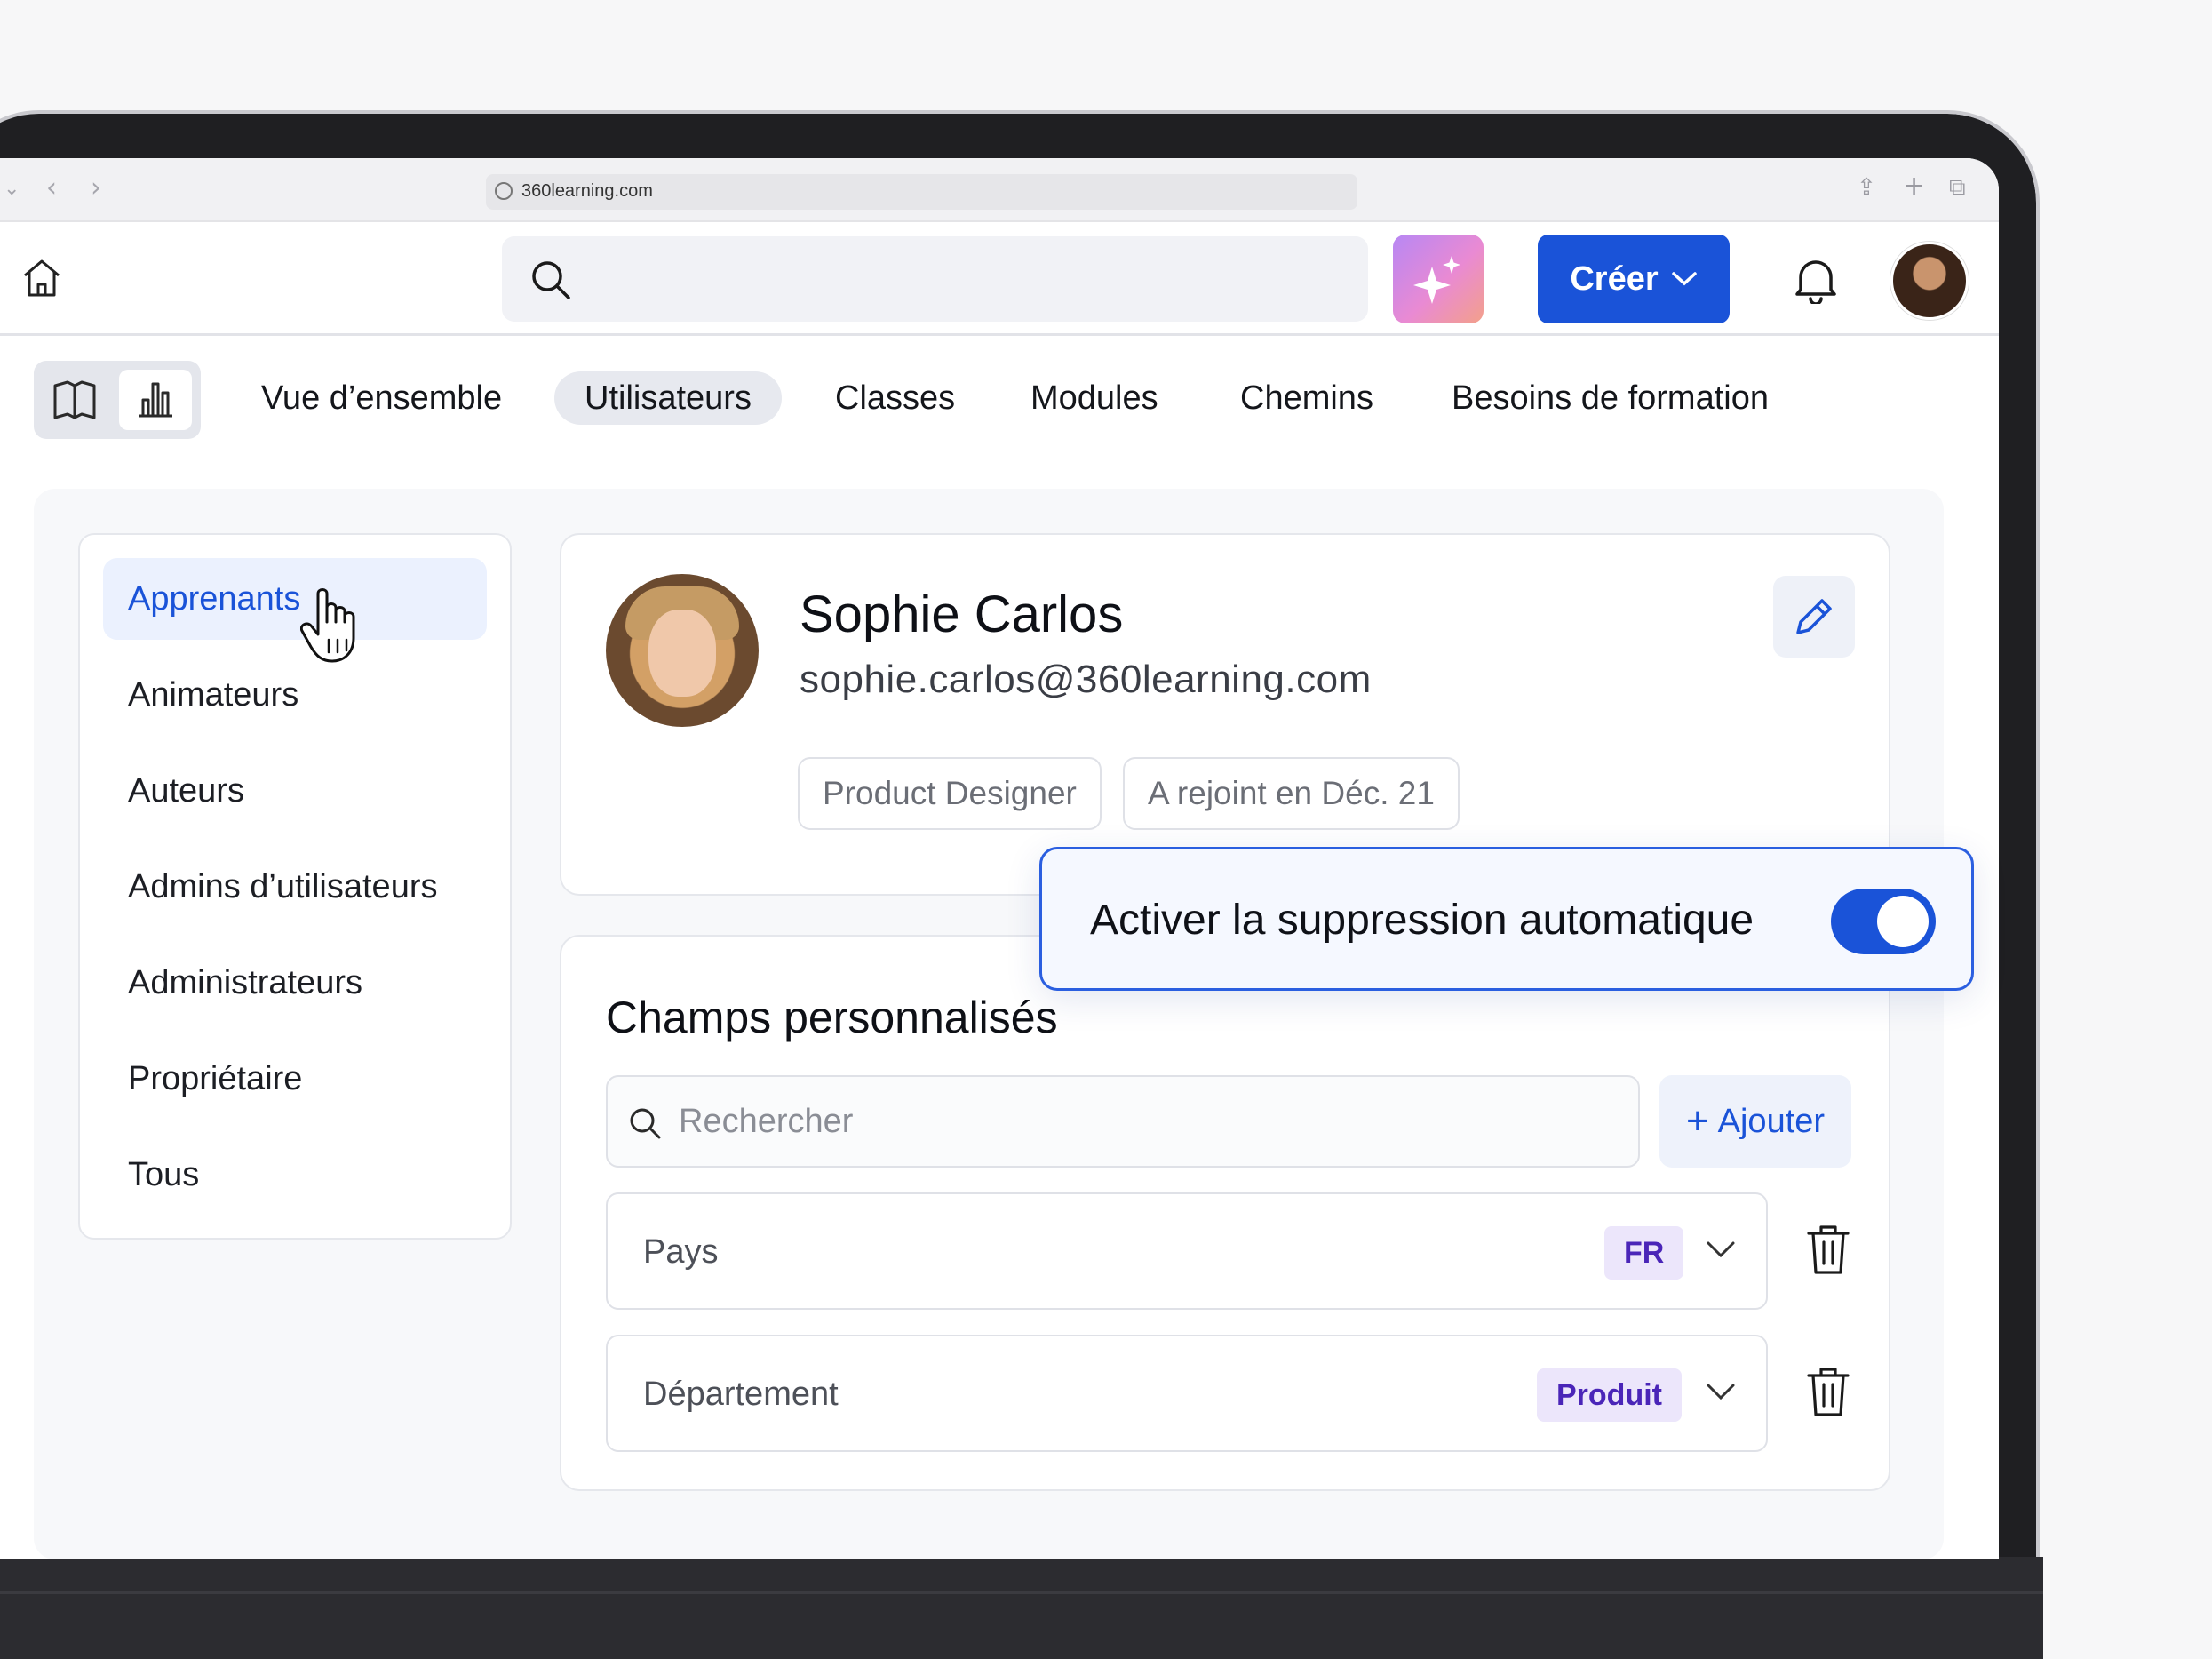 This screenshot has width=2212, height=1659. I want to click on profile-email: sophie.carlos@360learning.com, so click(1086, 679).